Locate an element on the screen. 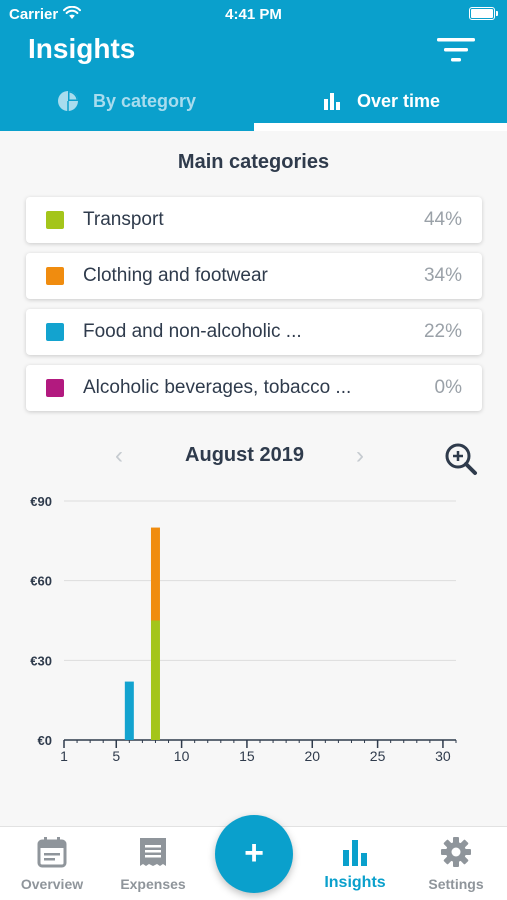 This screenshot has height=900, width=507. tabbar-item-insights: Insights is located at coordinates (355, 863).